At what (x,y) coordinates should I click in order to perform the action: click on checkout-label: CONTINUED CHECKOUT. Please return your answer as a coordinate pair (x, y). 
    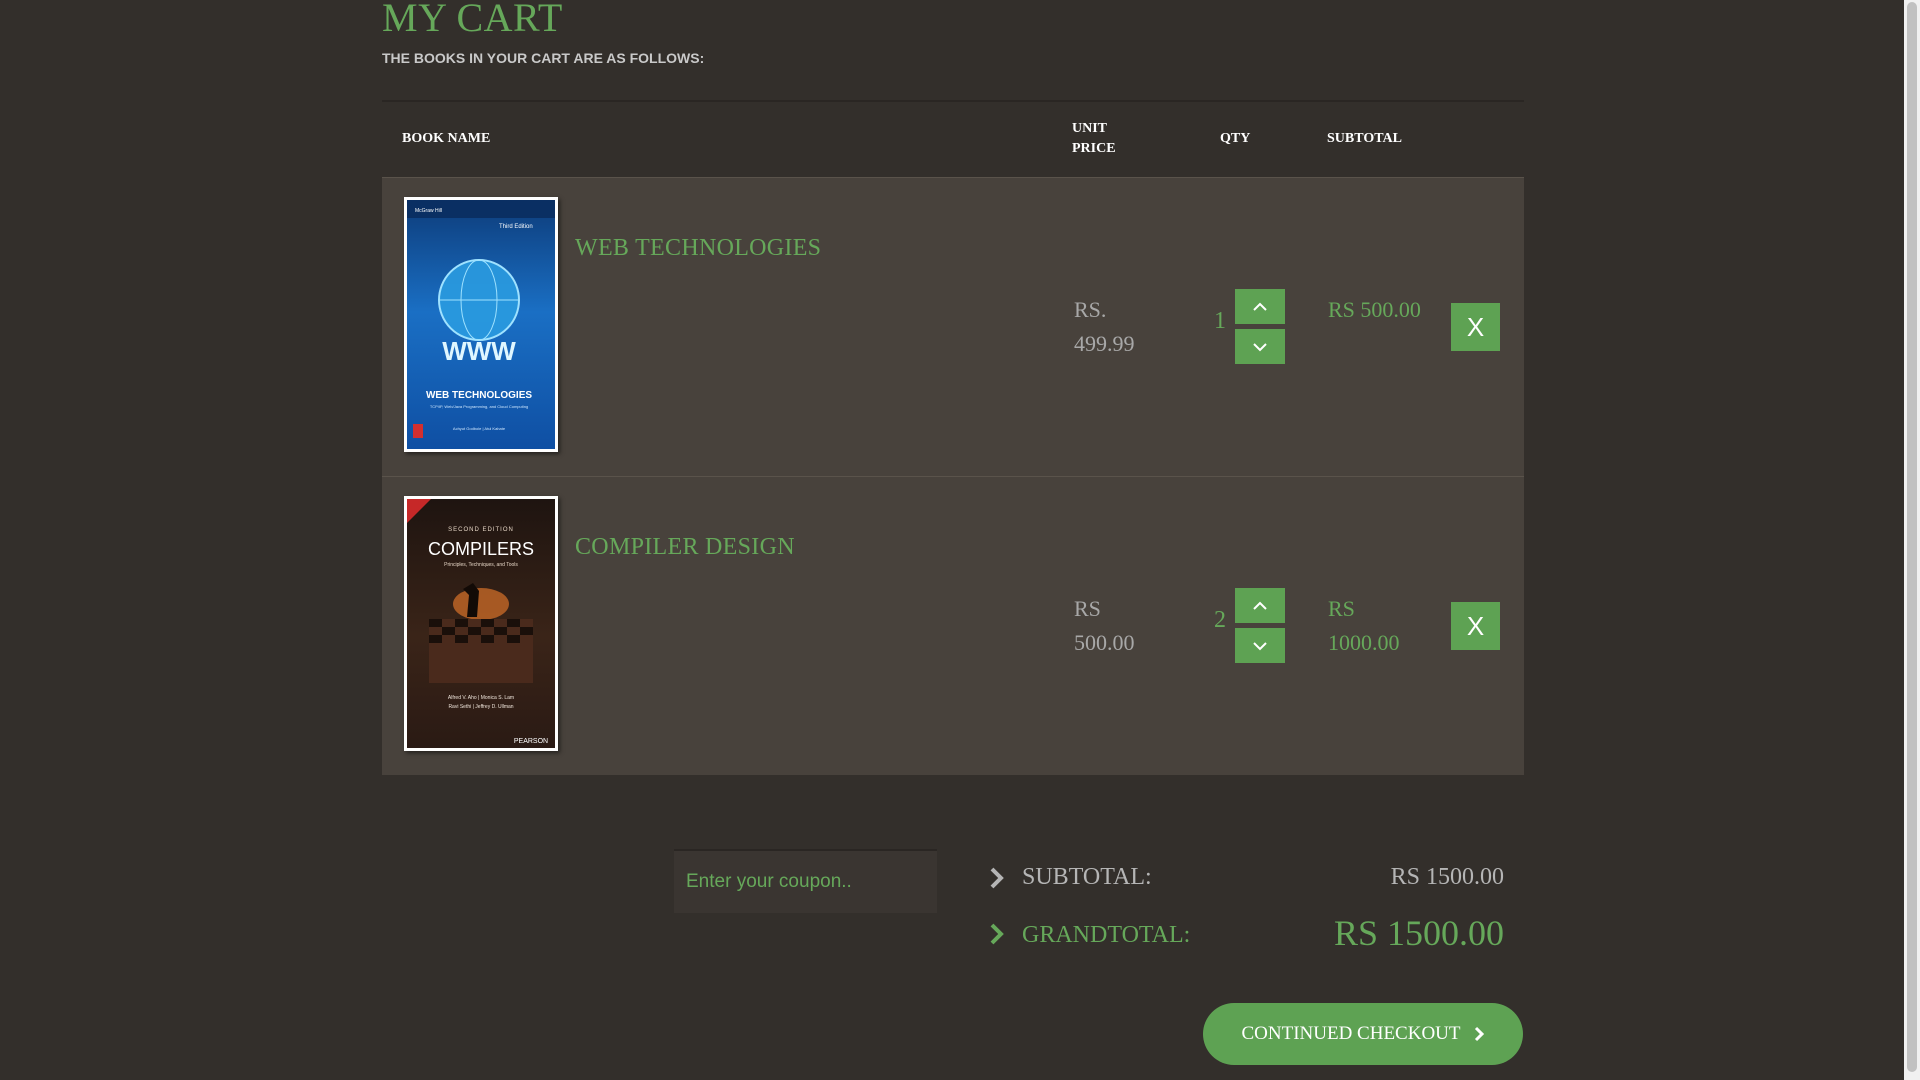
    Looking at the image, I should click on (1351, 1033).